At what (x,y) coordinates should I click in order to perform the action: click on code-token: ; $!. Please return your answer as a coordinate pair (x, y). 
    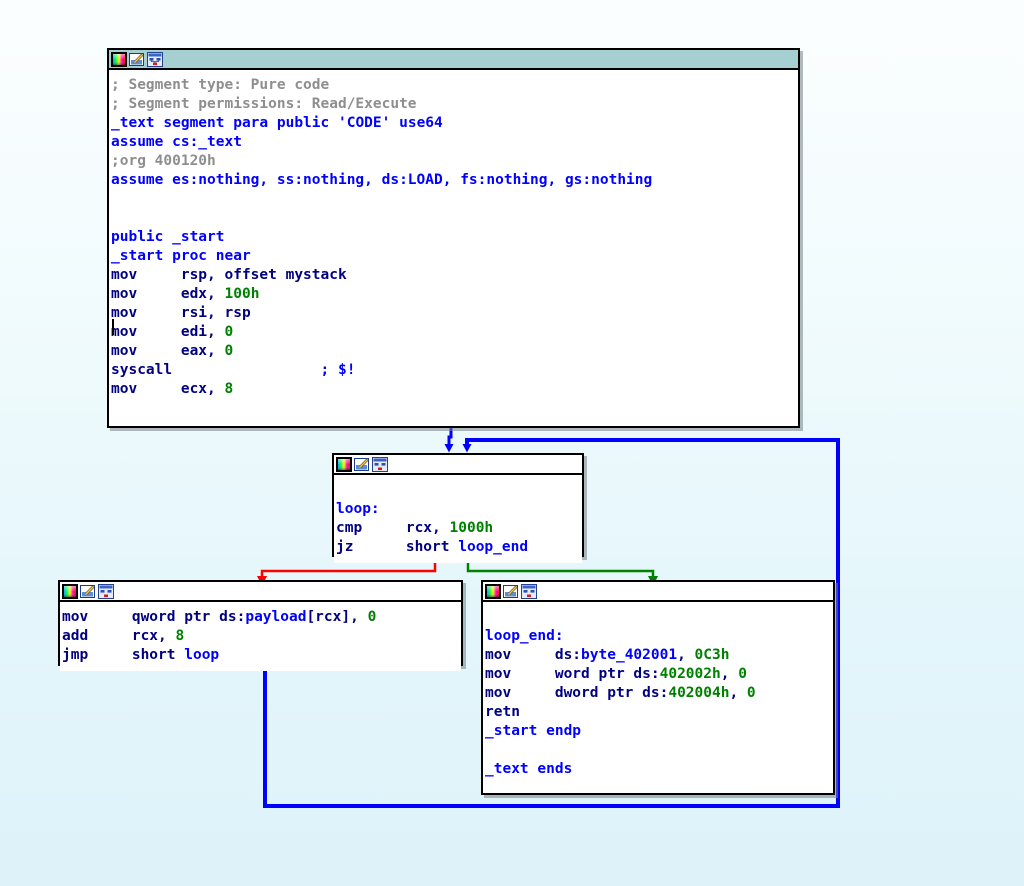
    Looking at the image, I should click on (338, 370).